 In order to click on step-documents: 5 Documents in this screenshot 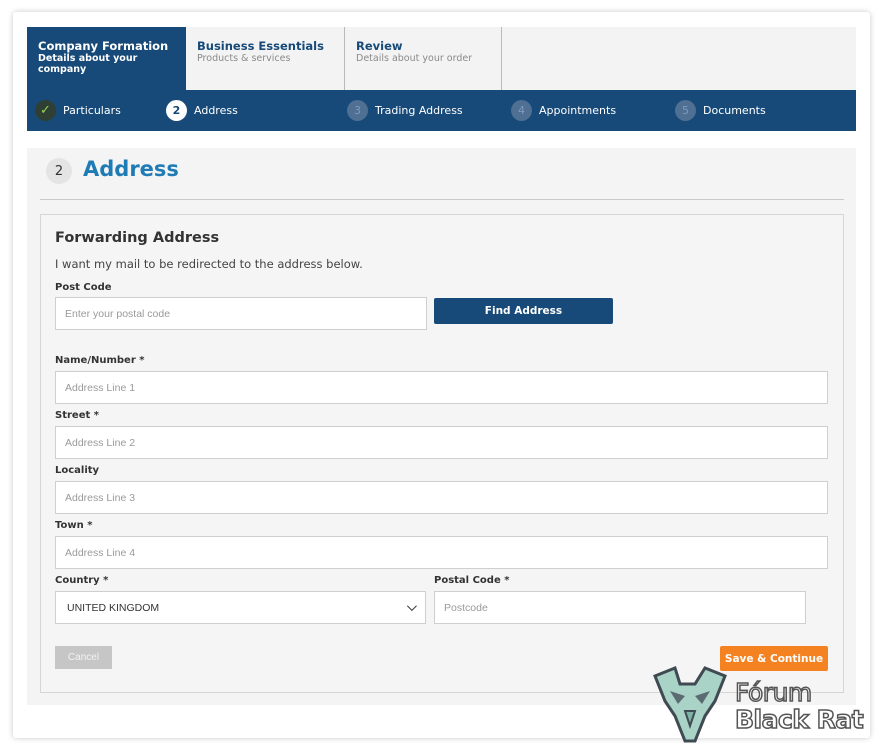, I will do `click(720, 110)`.